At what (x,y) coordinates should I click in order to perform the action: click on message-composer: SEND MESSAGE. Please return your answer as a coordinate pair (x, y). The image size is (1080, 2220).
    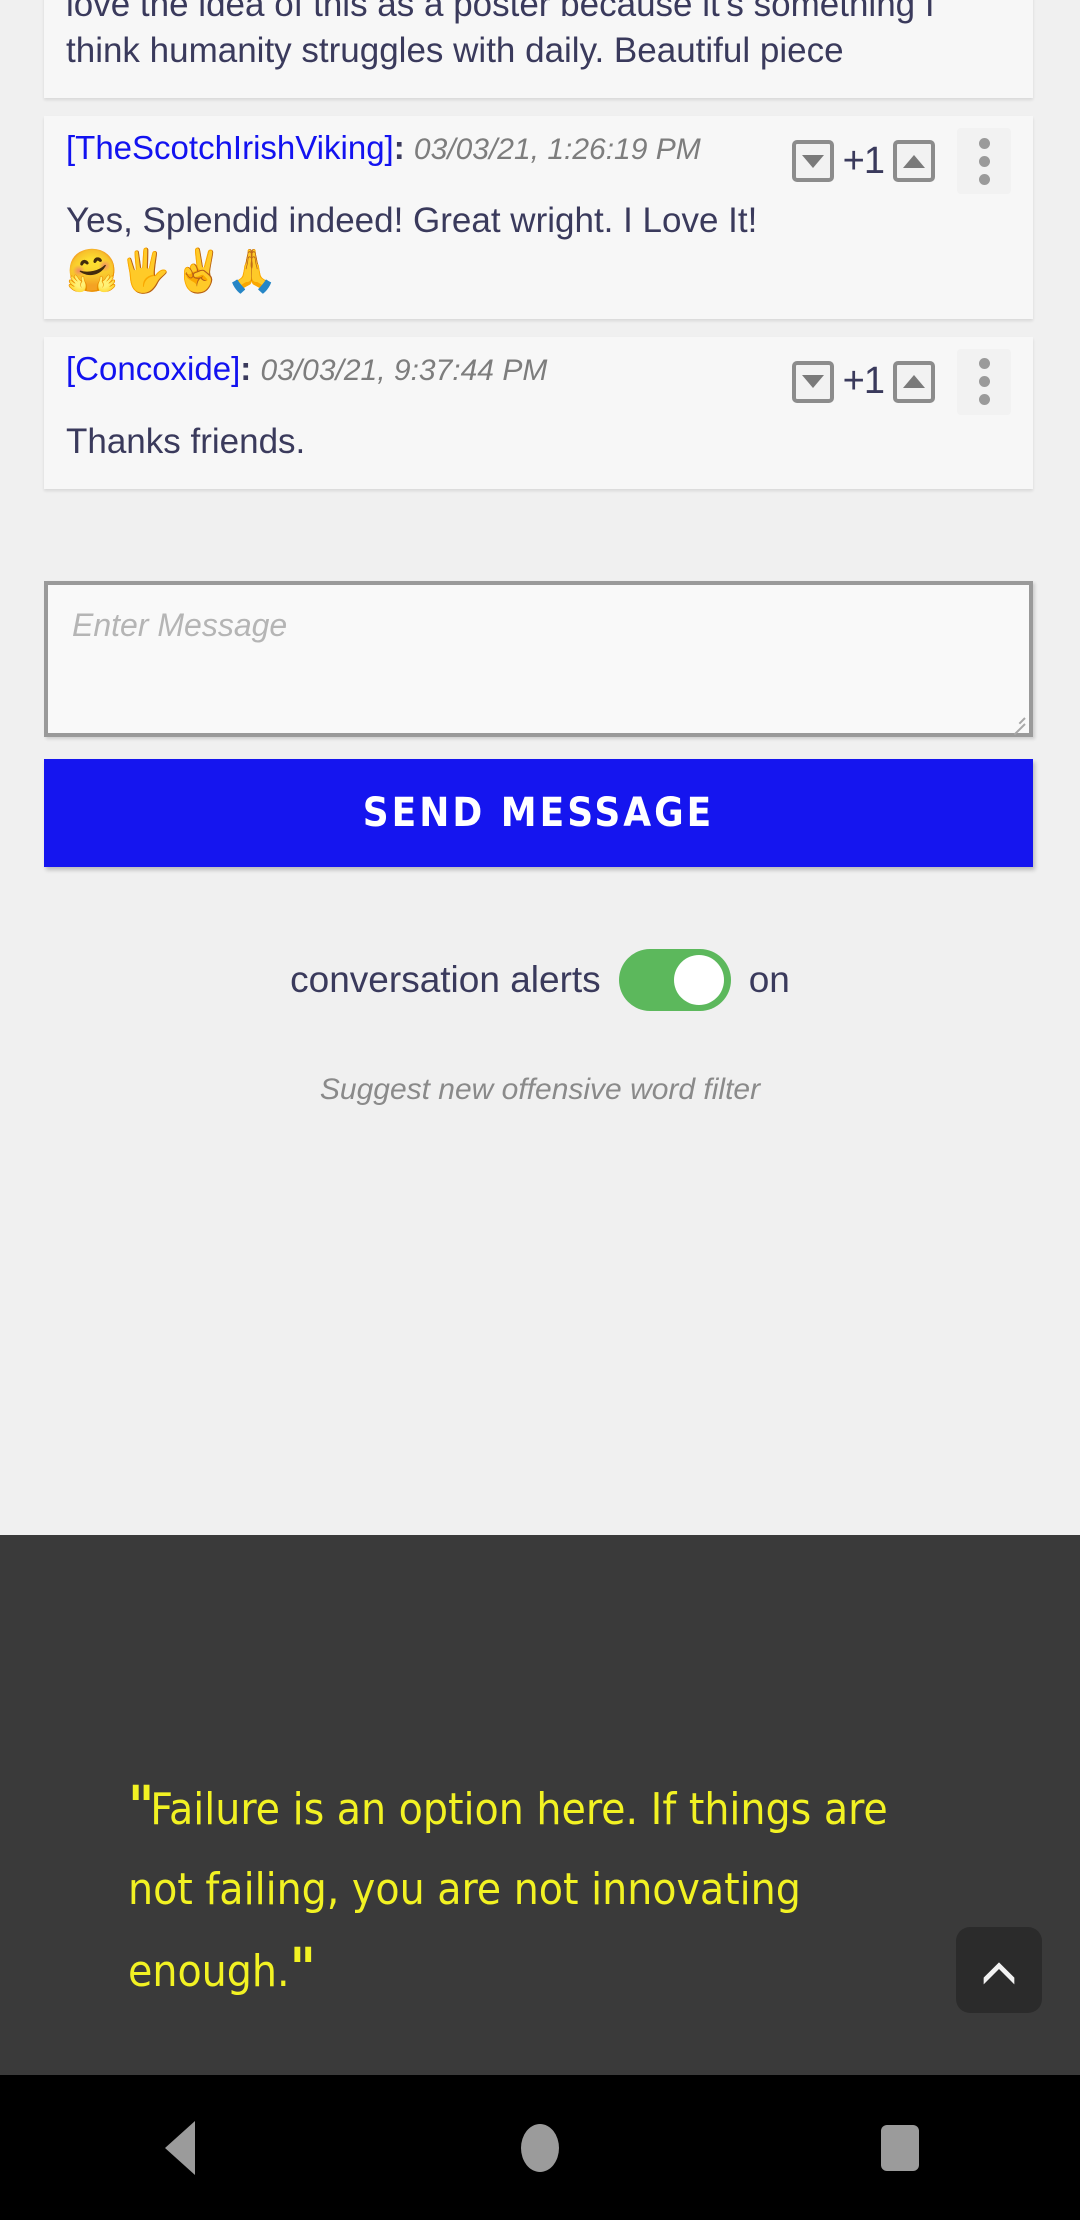
    Looking at the image, I should click on (538, 724).